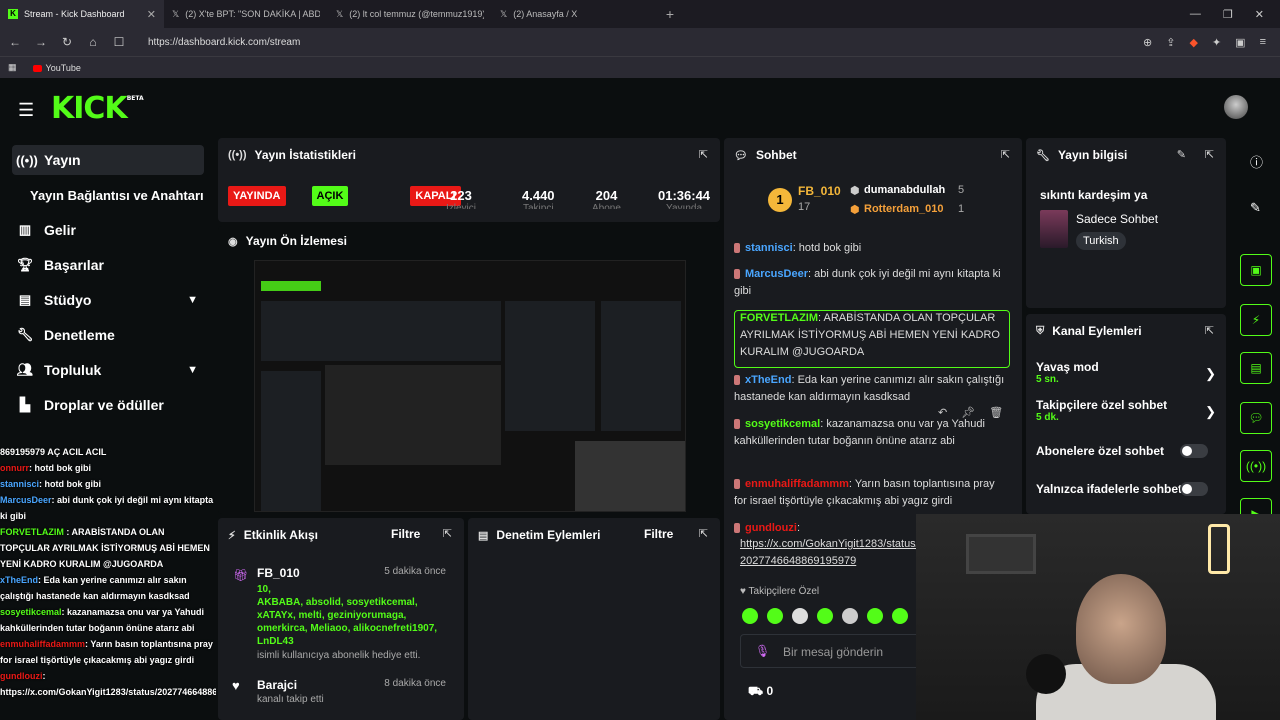 The height and width of the screenshot is (720, 1280). What do you see at coordinates (1193, 42) in the screenshot?
I see `brave-shield-icon: ◆` at bounding box center [1193, 42].